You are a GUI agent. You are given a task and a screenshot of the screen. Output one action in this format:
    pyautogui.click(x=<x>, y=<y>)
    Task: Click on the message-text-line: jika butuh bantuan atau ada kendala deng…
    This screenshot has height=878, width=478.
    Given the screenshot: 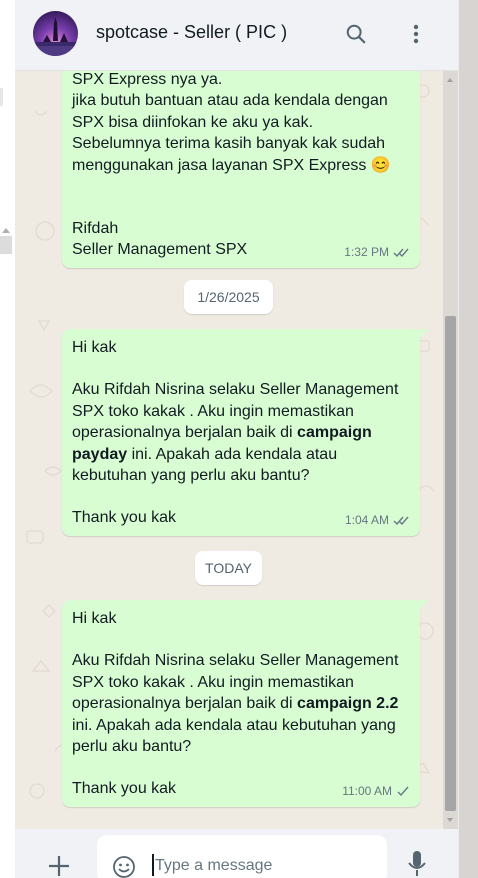 What is the action you would take?
    pyautogui.click(x=230, y=101)
    